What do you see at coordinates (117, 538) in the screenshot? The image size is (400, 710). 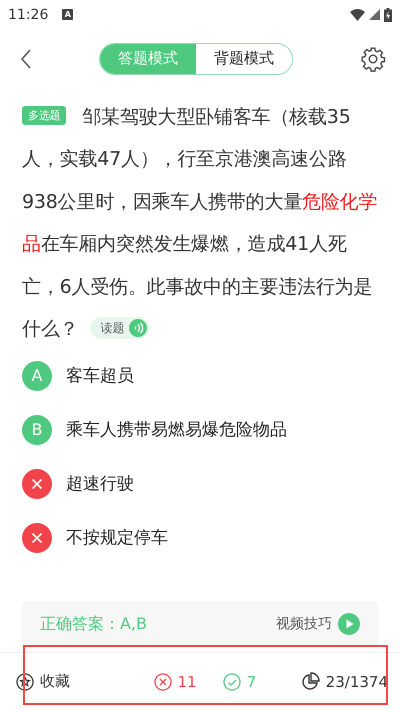 I see `option-text: 不按规定停车` at bounding box center [117, 538].